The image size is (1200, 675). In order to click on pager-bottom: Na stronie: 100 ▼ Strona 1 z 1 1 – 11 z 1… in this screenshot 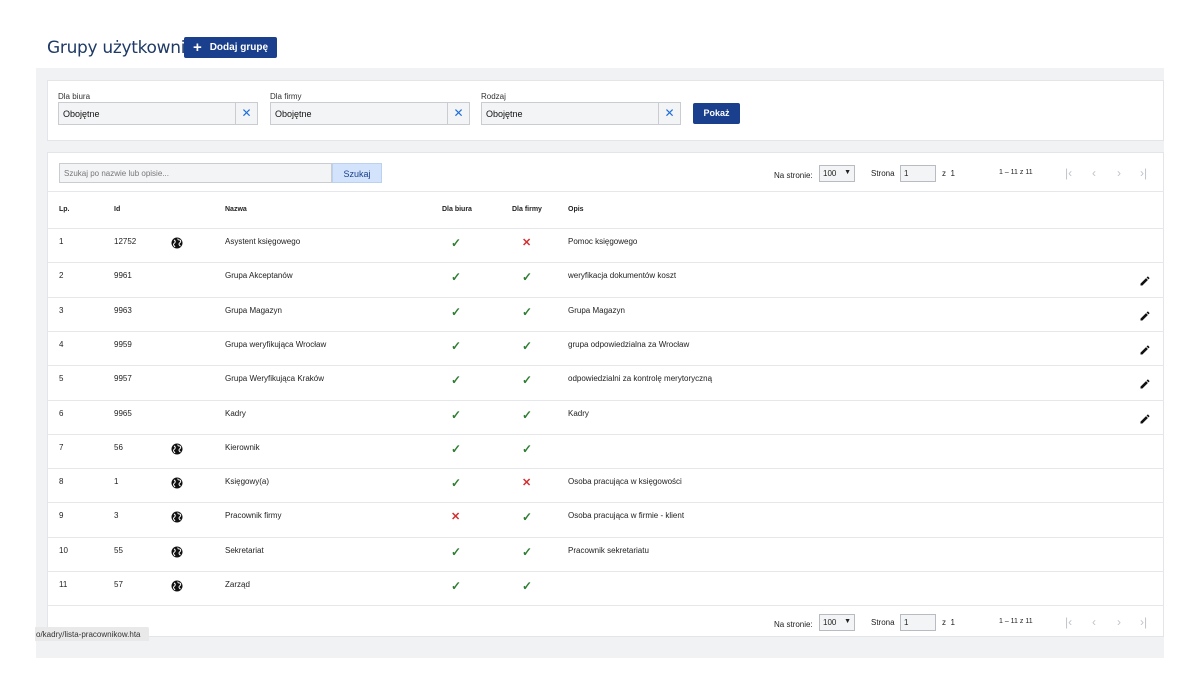, I will do `click(600, 624)`.